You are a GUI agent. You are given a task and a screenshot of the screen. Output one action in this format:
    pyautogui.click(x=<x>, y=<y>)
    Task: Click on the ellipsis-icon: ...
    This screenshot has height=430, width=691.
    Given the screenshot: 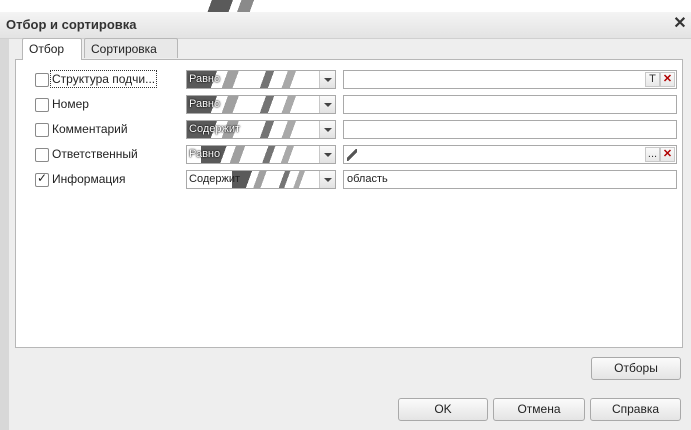 What is the action you would take?
    pyautogui.click(x=652, y=154)
    